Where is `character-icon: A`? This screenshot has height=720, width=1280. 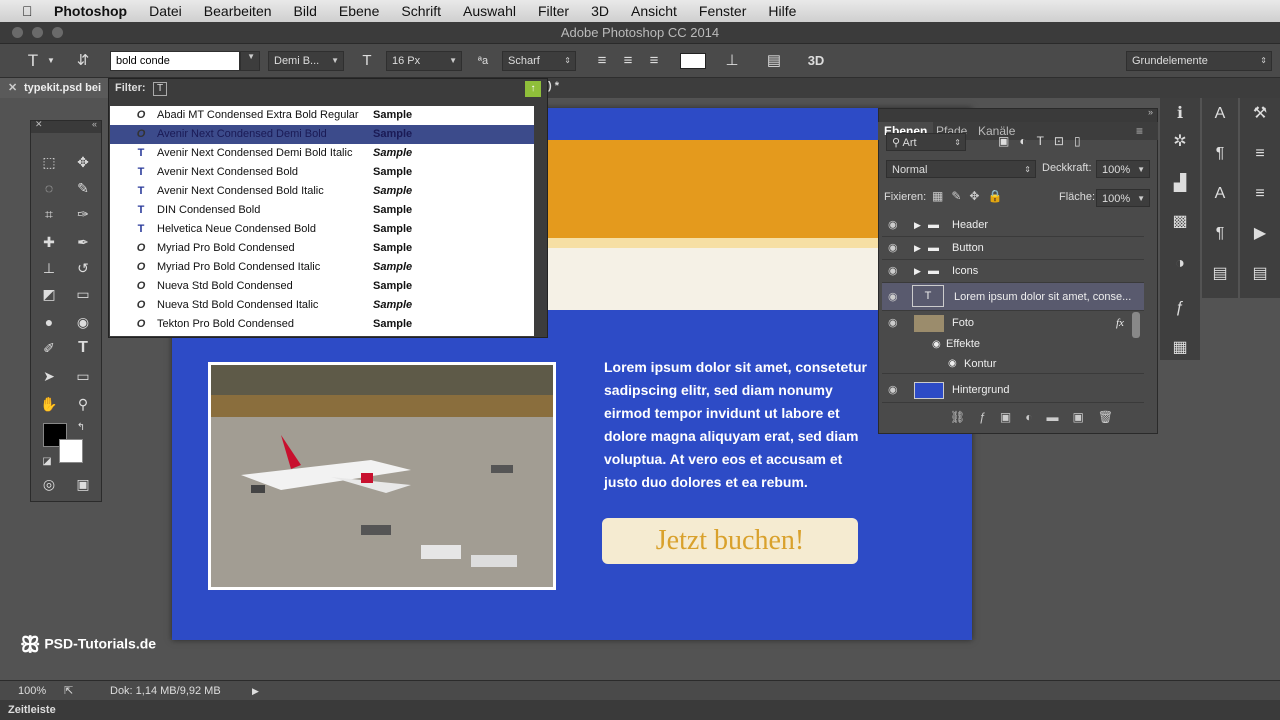 character-icon: A is located at coordinates (1220, 114).